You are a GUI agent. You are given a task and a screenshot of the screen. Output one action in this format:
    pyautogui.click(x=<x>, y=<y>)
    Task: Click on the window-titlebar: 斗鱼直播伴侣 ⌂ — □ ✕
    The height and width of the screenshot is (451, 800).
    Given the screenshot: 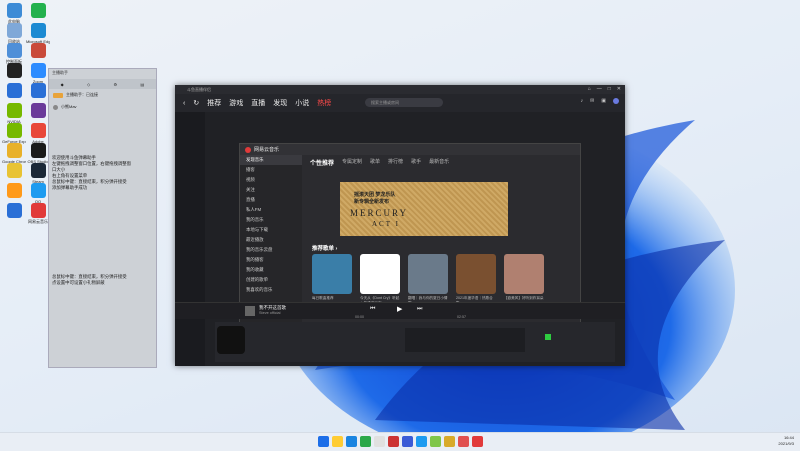 What is the action you would take?
    pyautogui.click(x=400, y=89)
    